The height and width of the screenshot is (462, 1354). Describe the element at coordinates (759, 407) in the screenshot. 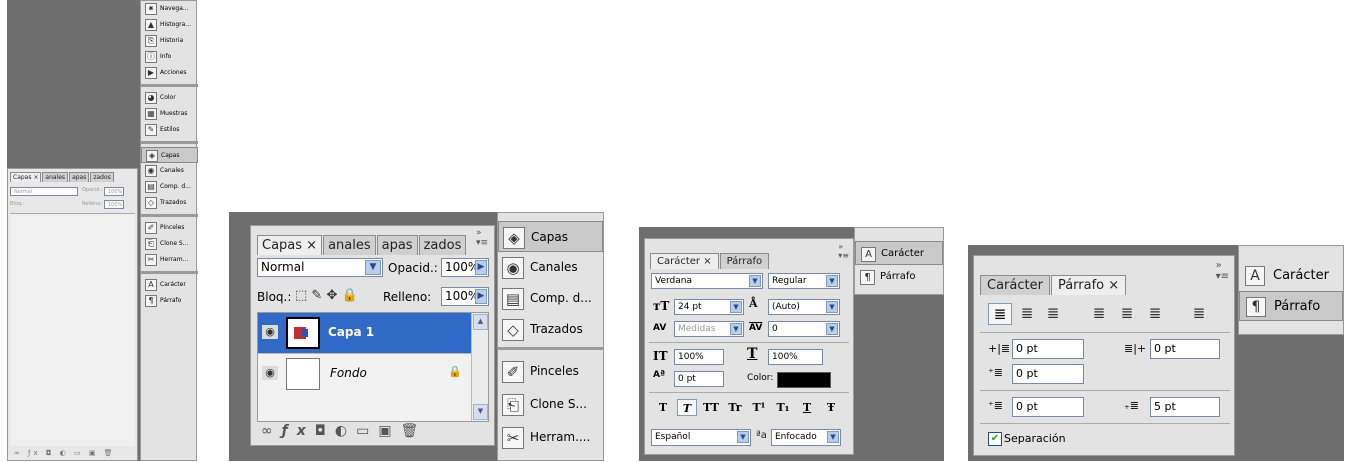

I see `text-style-button: T¹` at that location.